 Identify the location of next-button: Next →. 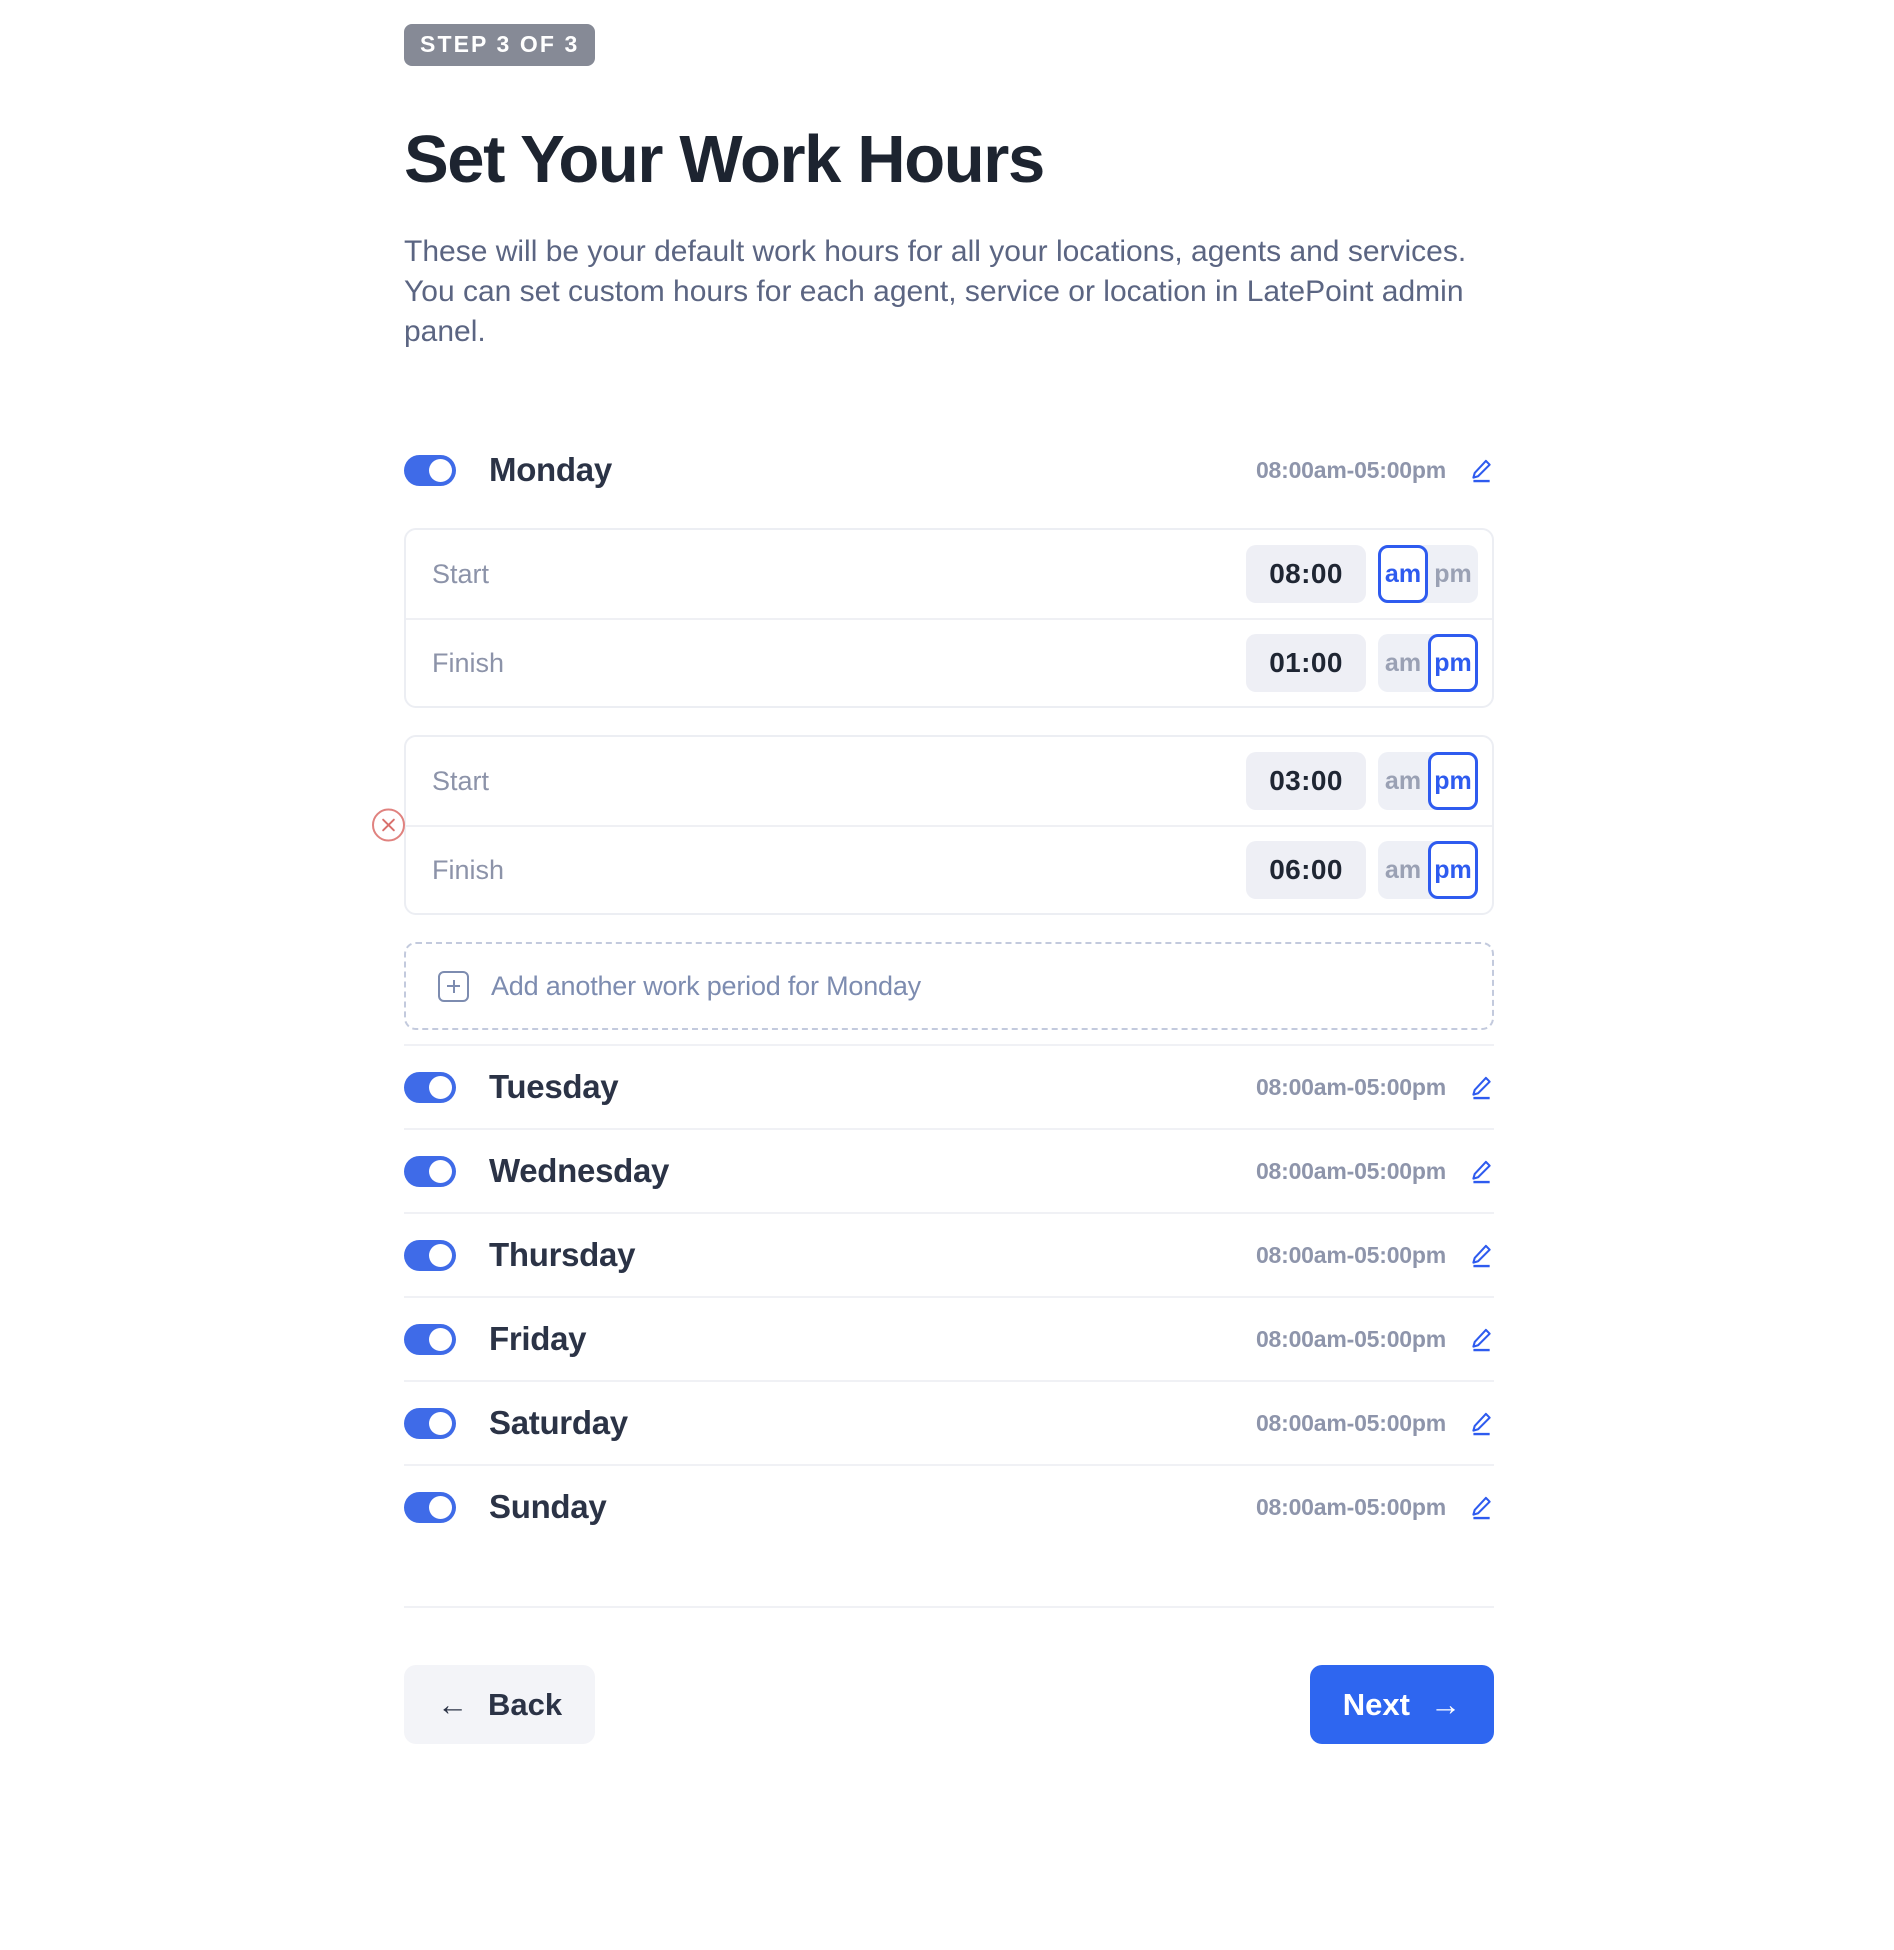
(1401, 1705).